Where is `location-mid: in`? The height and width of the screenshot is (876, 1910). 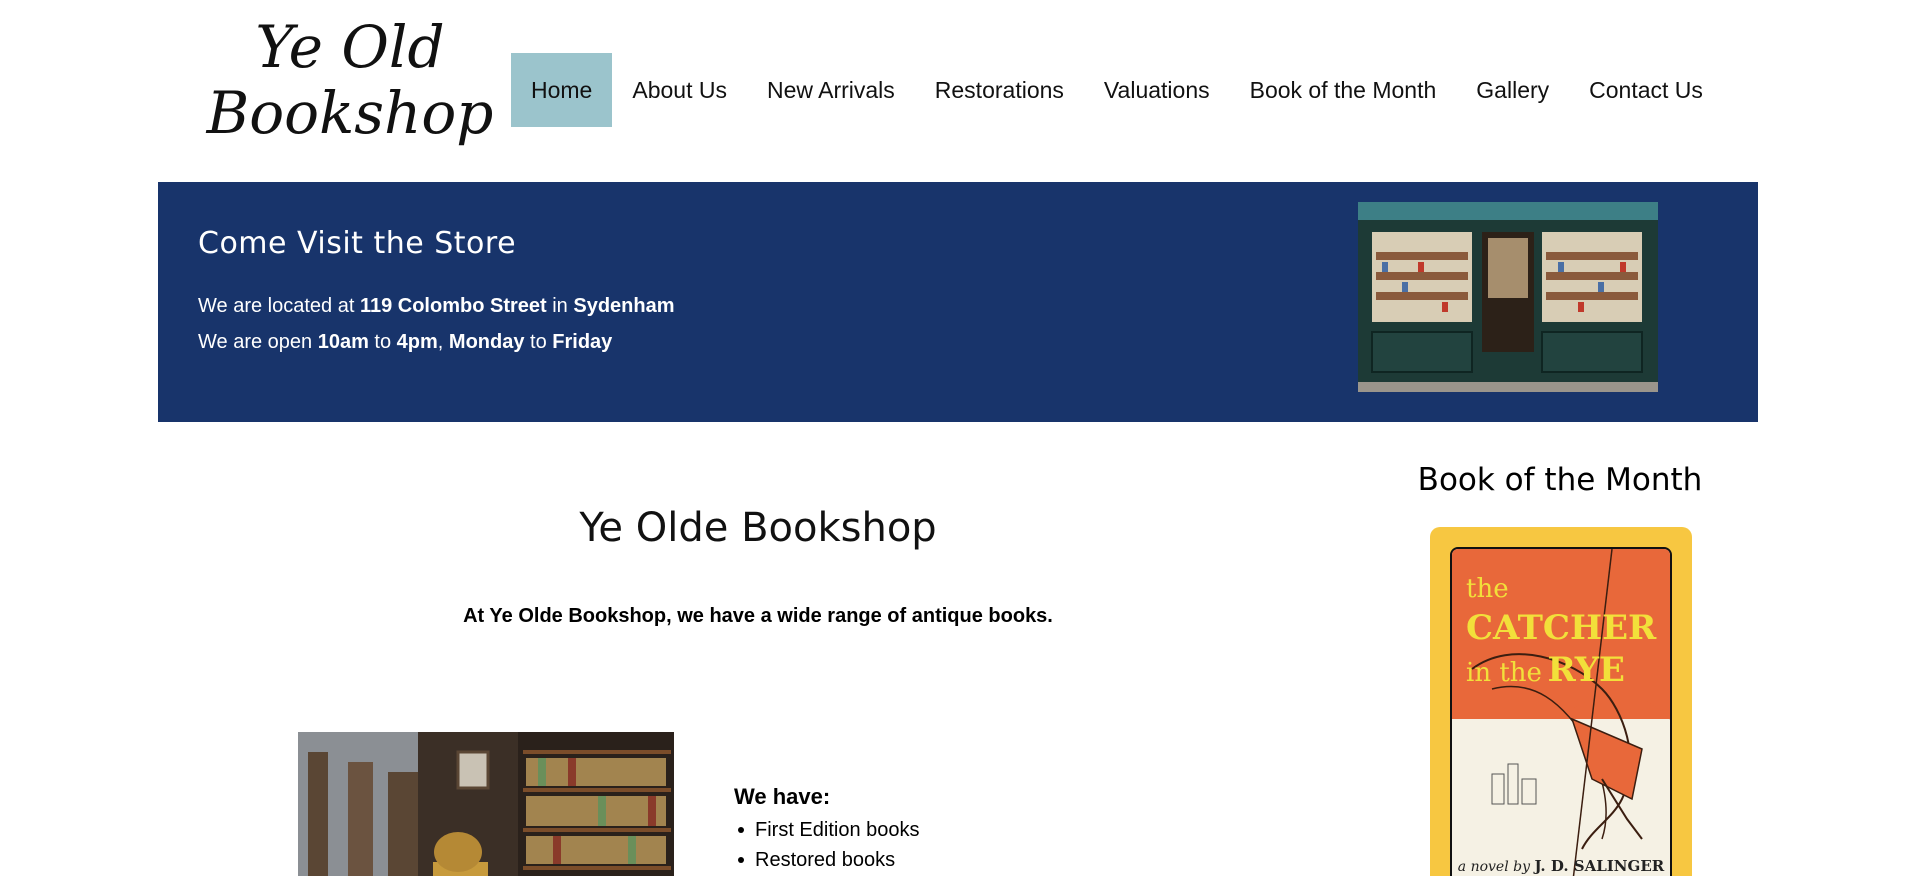
location-mid: in is located at coordinates (560, 306).